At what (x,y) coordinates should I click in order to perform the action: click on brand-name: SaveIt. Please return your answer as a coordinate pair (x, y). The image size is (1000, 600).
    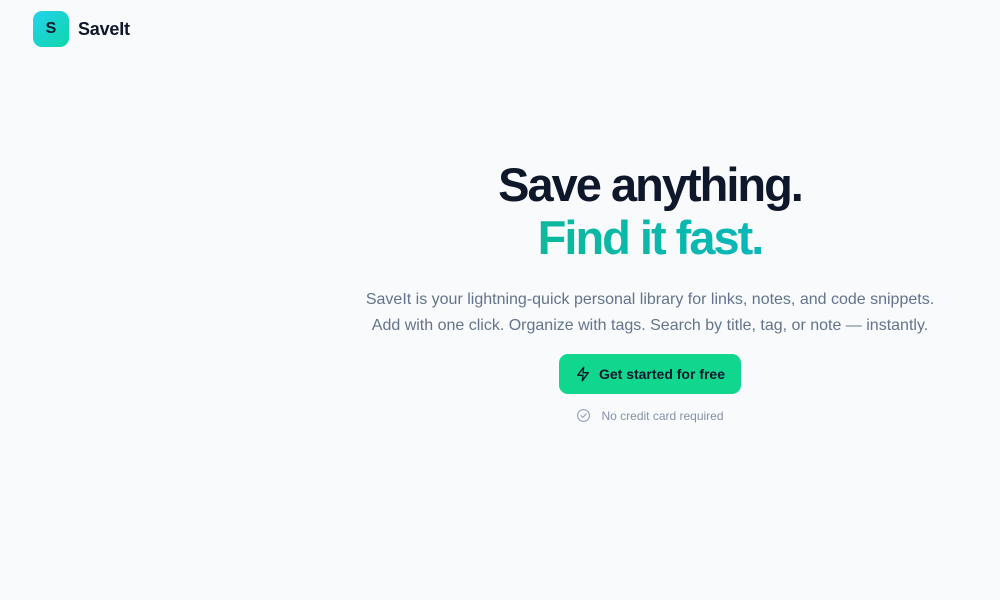
    Looking at the image, I should click on (104, 28).